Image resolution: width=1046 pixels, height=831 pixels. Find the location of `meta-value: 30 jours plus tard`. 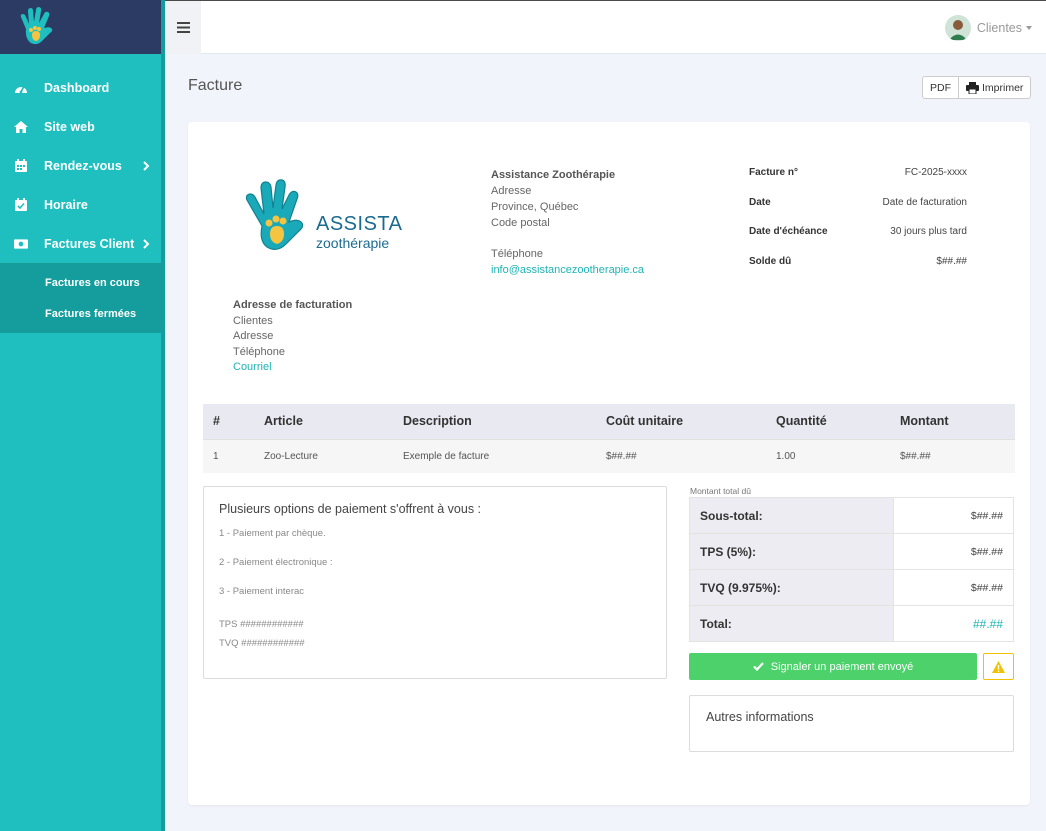

meta-value: 30 jours plus tard is located at coordinates (928, 231).